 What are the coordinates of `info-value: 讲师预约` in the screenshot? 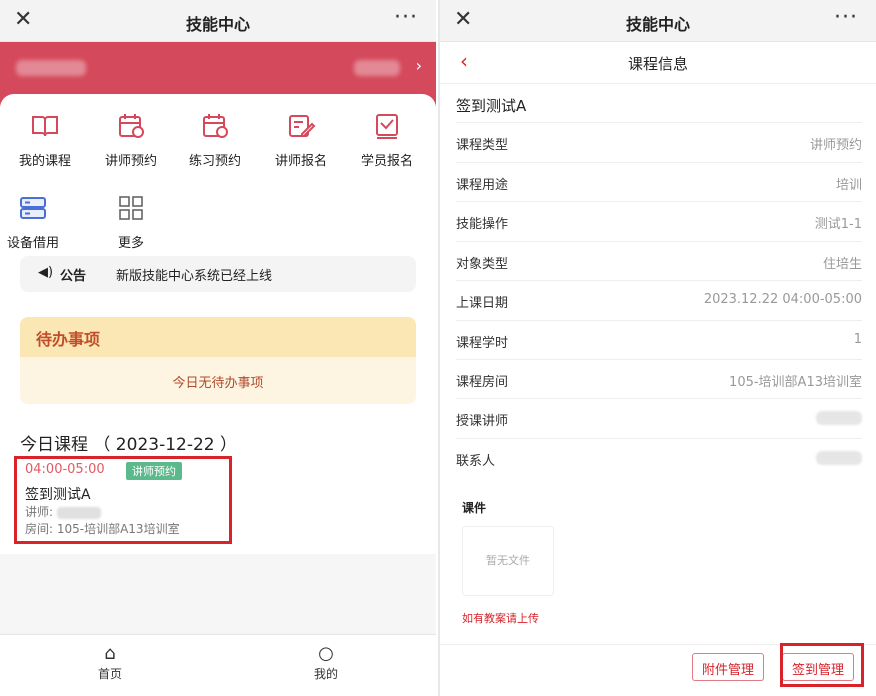 It's located at (835, 145).